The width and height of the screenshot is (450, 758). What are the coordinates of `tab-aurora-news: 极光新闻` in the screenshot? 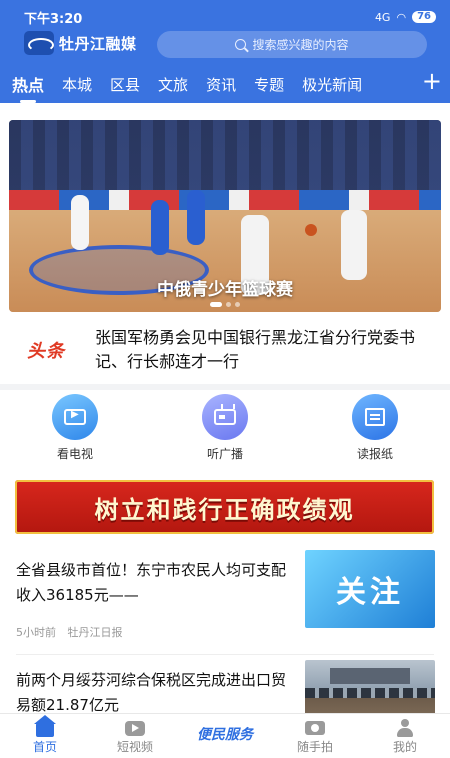 It's located at (332, 84).